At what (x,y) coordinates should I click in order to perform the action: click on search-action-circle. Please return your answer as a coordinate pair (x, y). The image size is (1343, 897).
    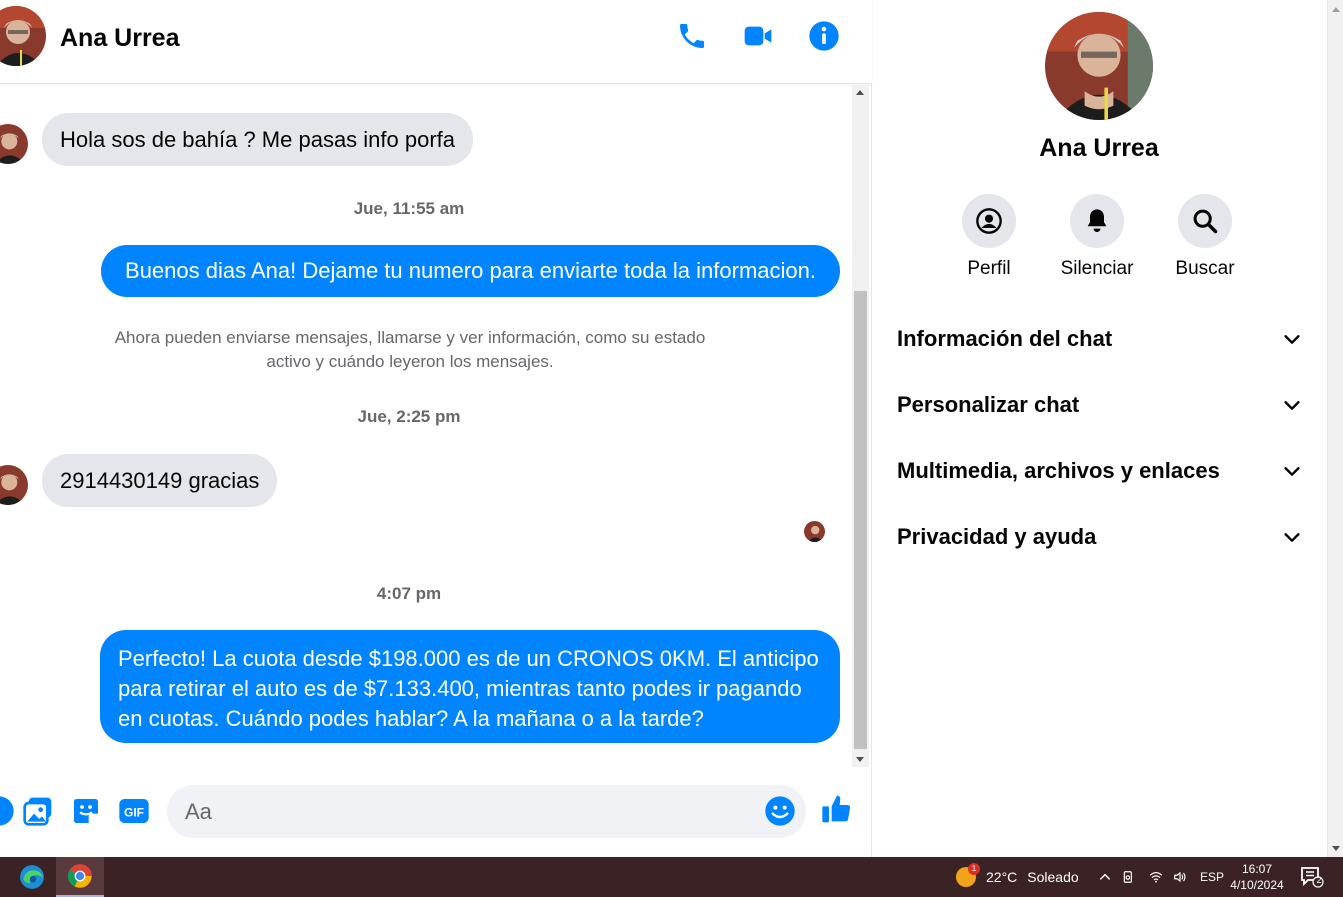
    Looking at the image, I should click on (1205, 221).